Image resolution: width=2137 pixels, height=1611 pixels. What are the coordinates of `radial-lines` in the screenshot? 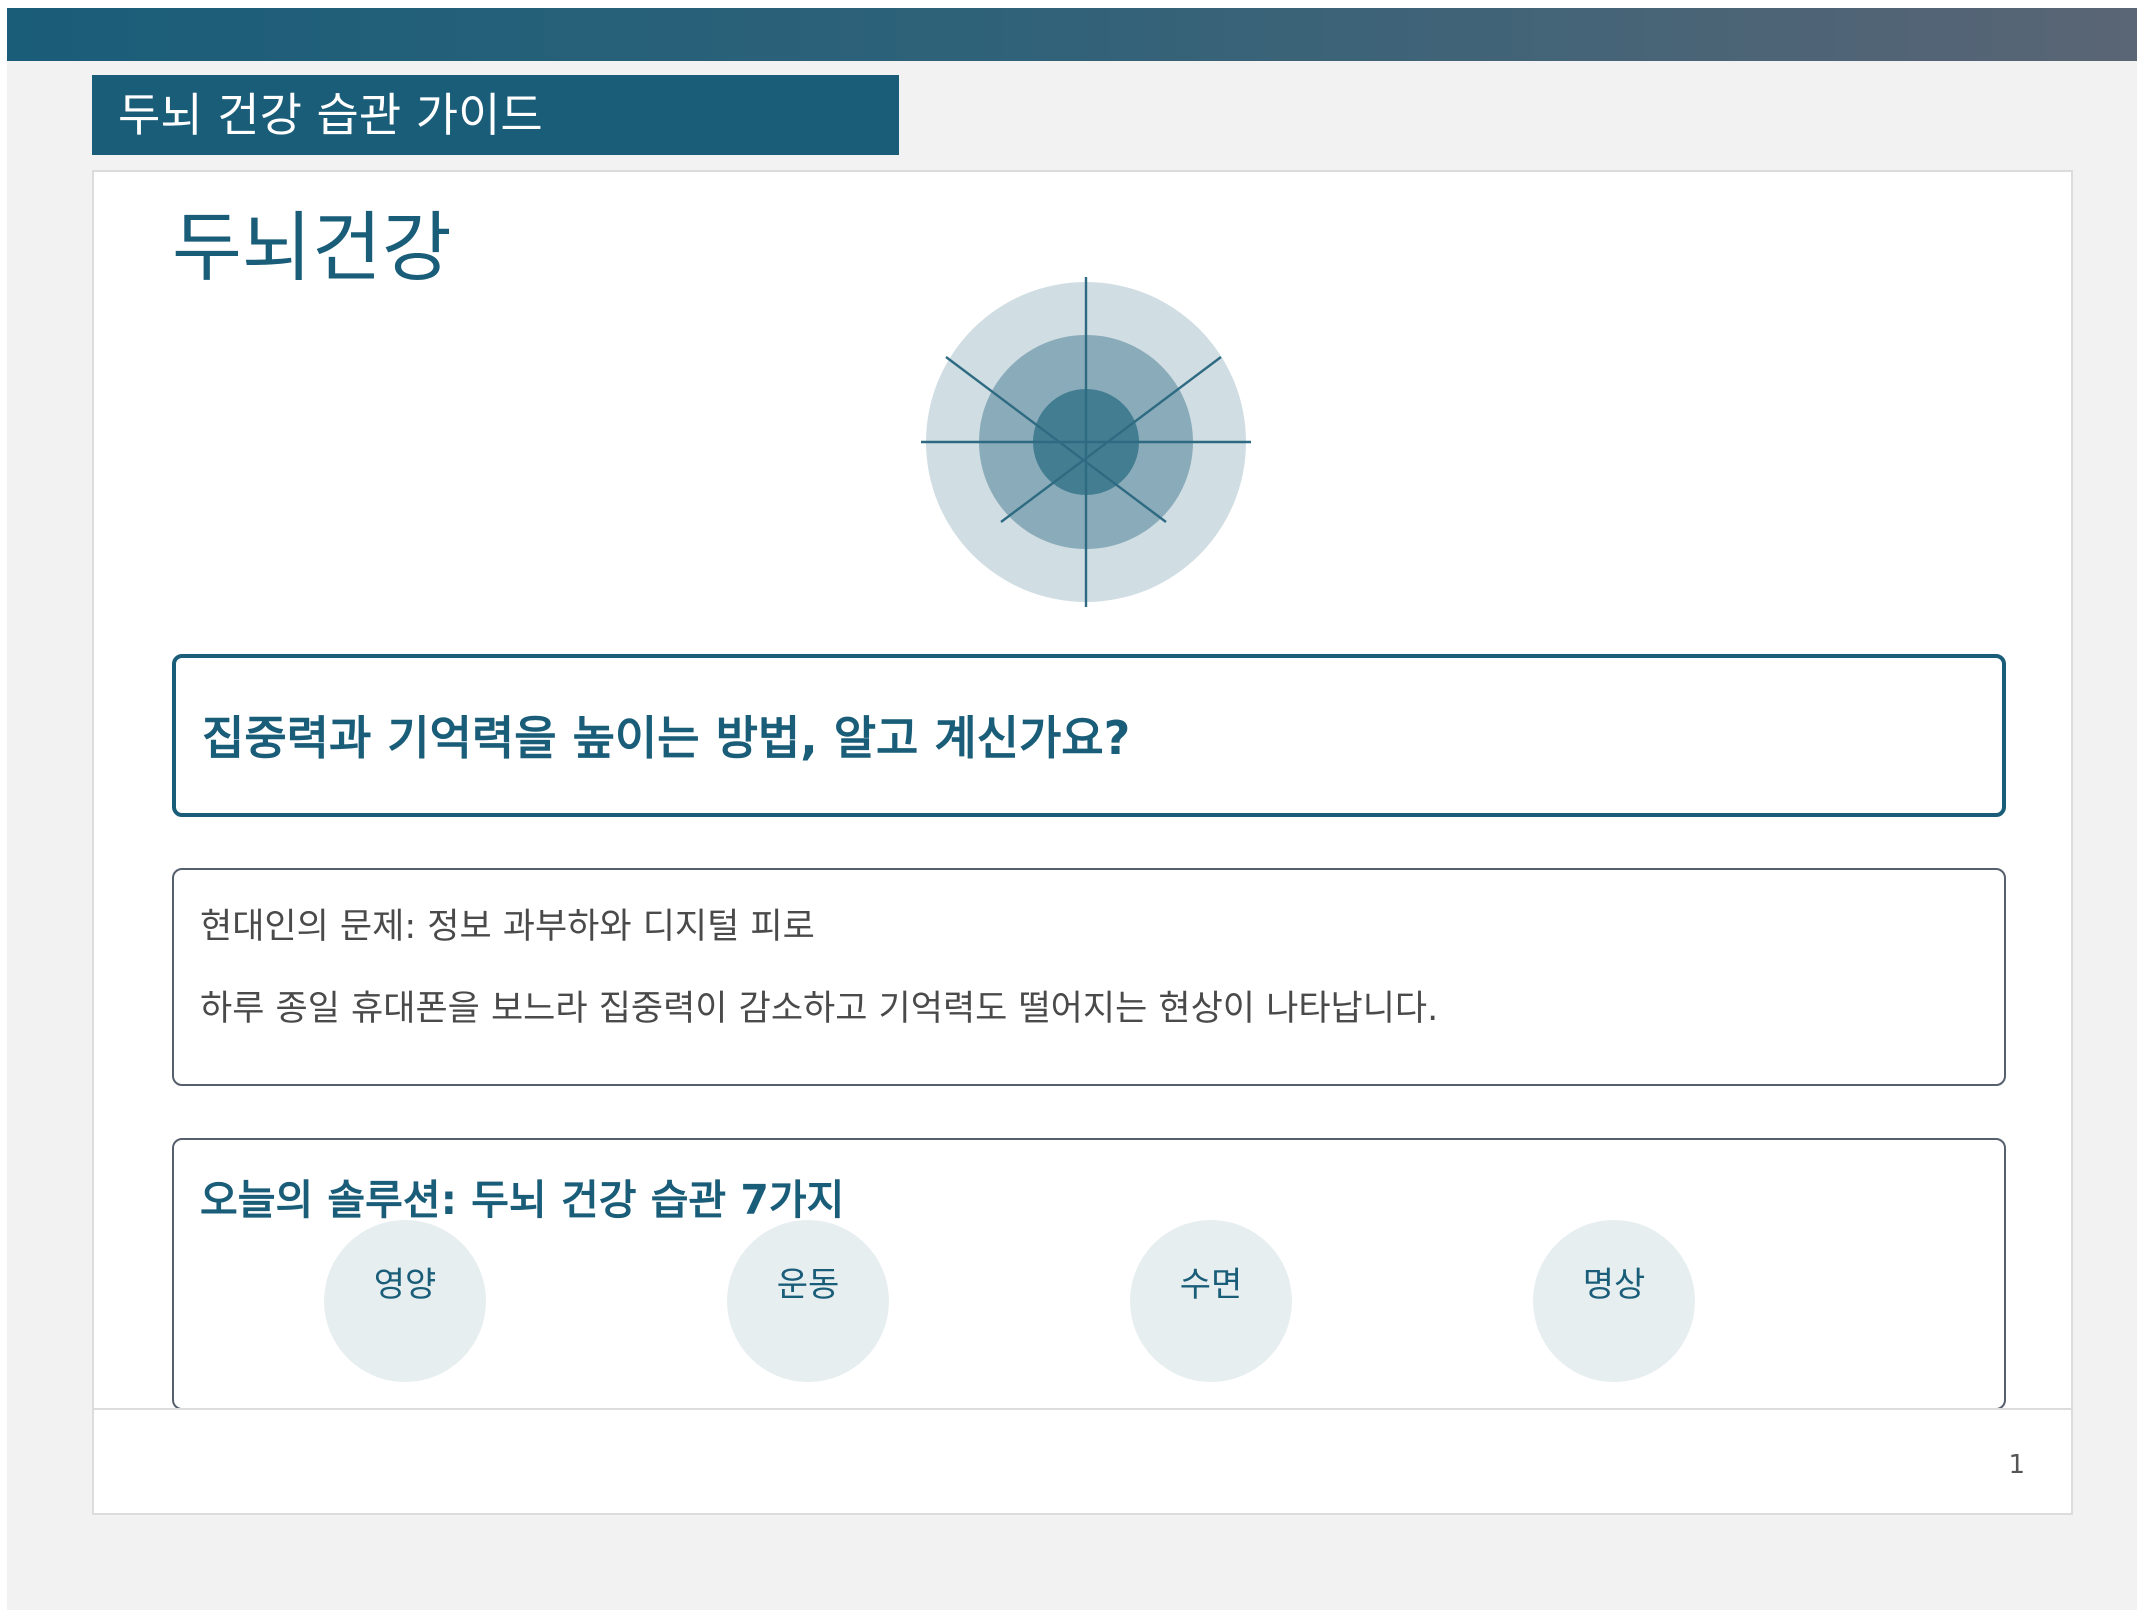 It's located at (1086, 442).